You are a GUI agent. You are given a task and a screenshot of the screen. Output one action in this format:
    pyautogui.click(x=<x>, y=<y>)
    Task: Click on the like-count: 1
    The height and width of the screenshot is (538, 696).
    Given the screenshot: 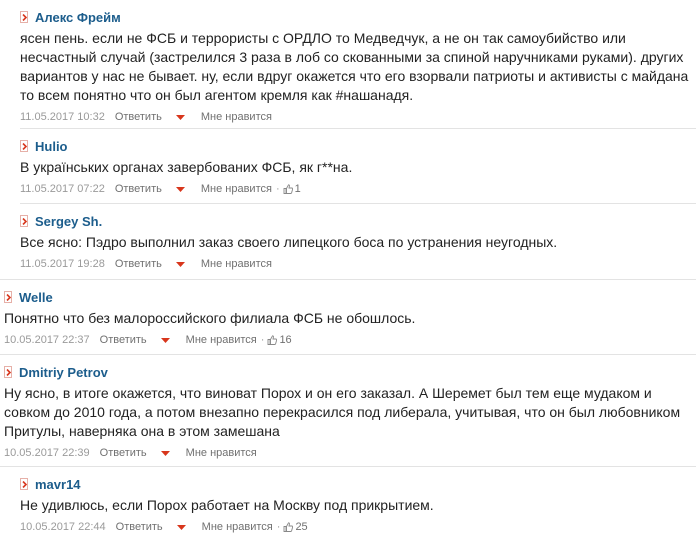 What is the action you would take?
    pyautogui.click(x=297, y=189)
    